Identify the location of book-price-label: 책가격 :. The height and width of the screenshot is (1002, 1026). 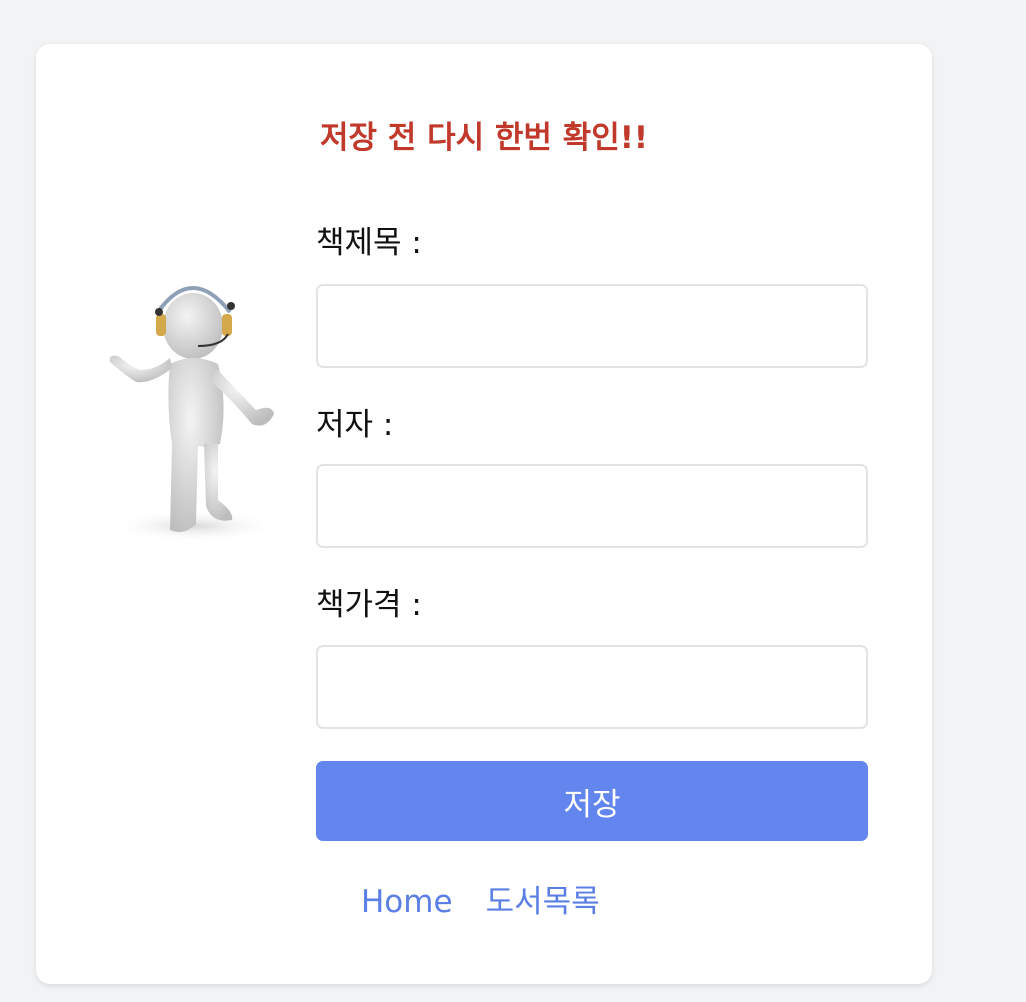
(369, 605).